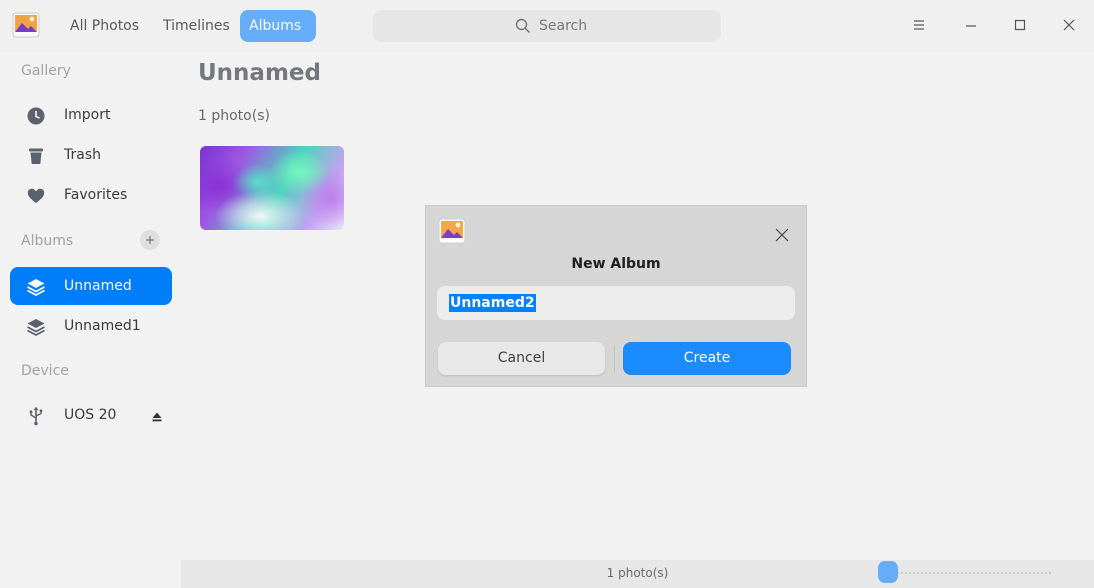 This screenshot has width=1094, height=588. Describe the element at coordinates (707, 358) in the screenshot. I see `create-button: Create` at that location.